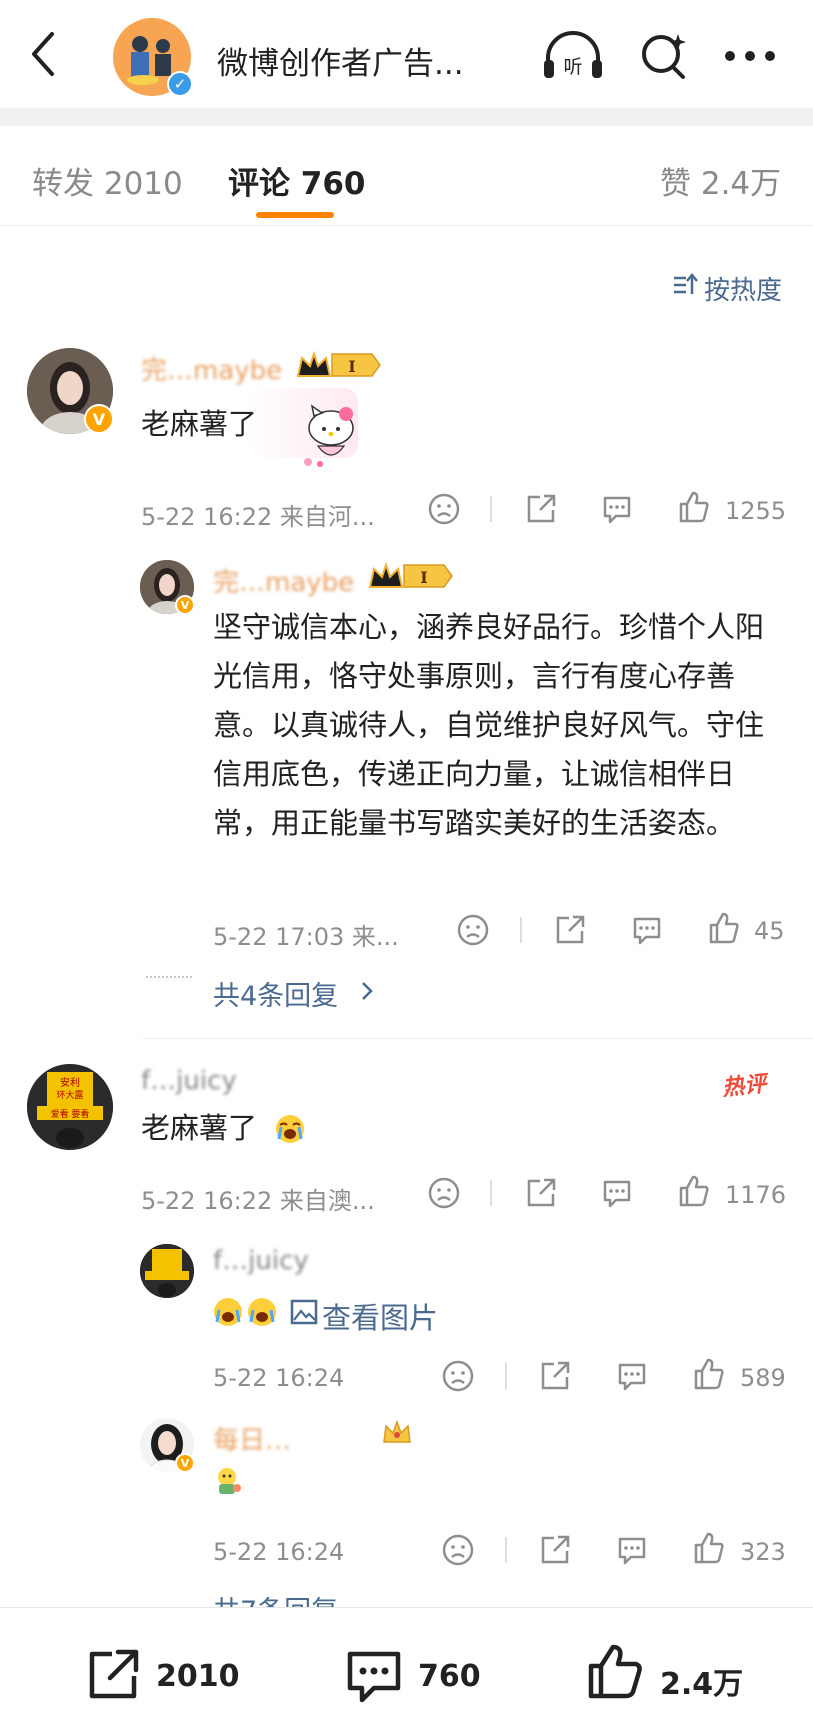 Image resolution: width=813 pixels, height=1733 pixels. I want to click on more-replies-link: 共4条回复, so click(275, 993).